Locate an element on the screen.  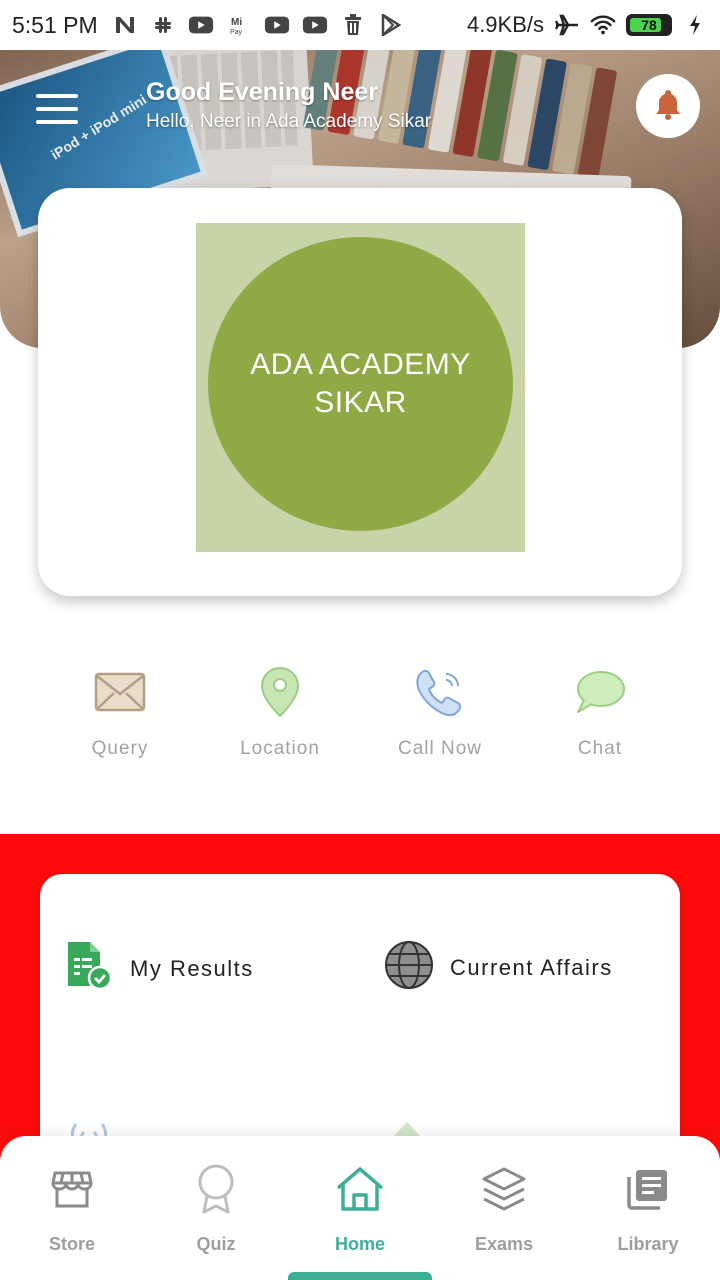
notification-button is located at coordinates (668, 106).